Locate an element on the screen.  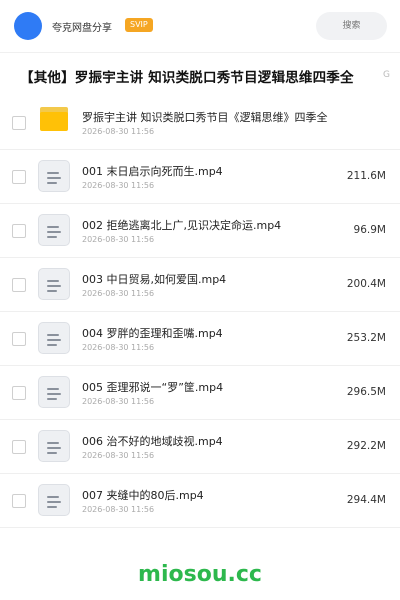
file-name: 004 罗胖的歪理和歪嘴.mp4 is located at coordinates (152, 333).